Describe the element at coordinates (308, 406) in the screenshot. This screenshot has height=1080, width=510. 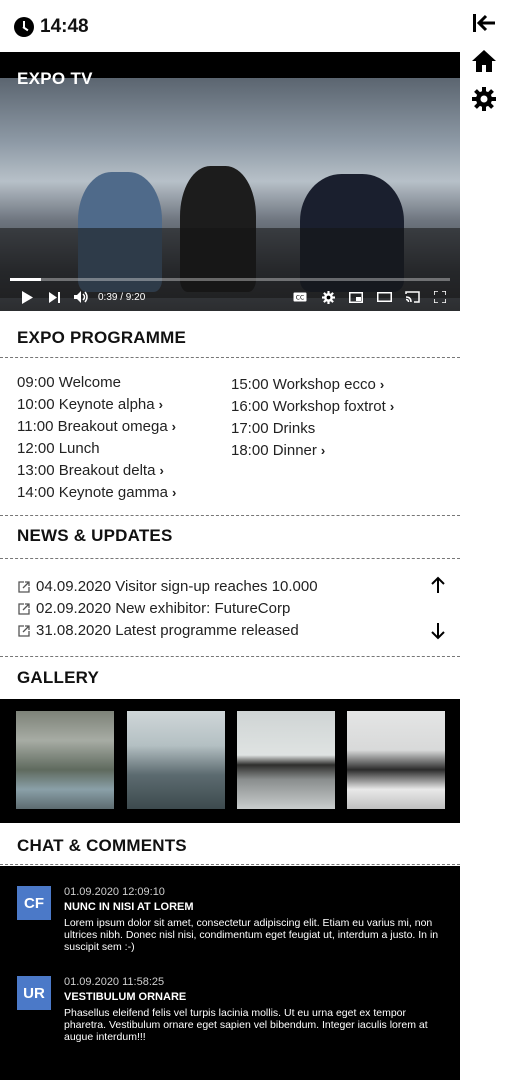
I see `programme-item-label: 16:00 Workshop foxtrot` at that location.